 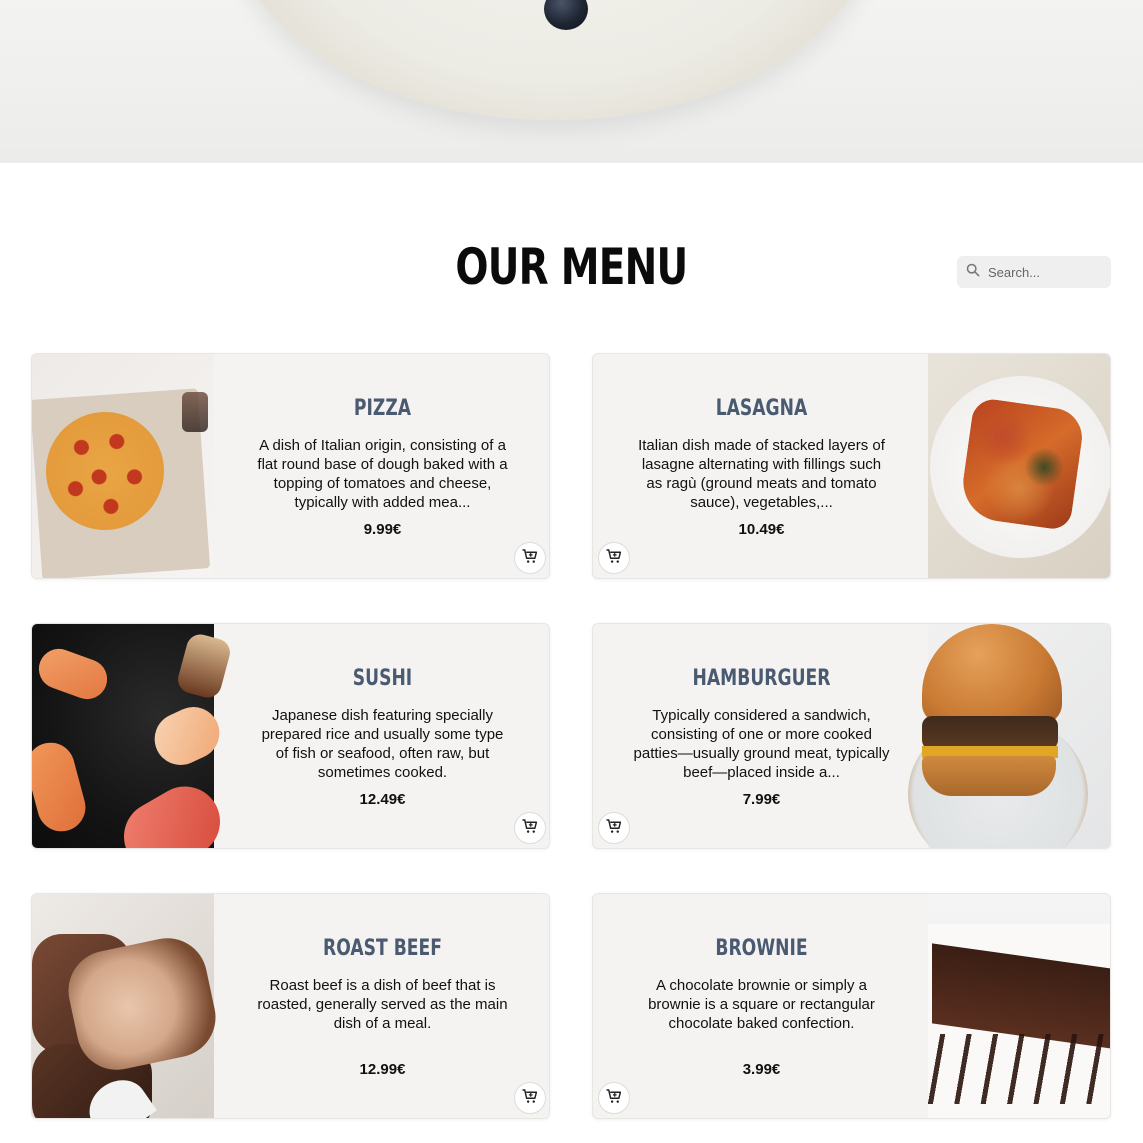 What do you see at coordinates (571, 81) in the screenshot?
I see `hero-image` at bounding box center [571, 81].